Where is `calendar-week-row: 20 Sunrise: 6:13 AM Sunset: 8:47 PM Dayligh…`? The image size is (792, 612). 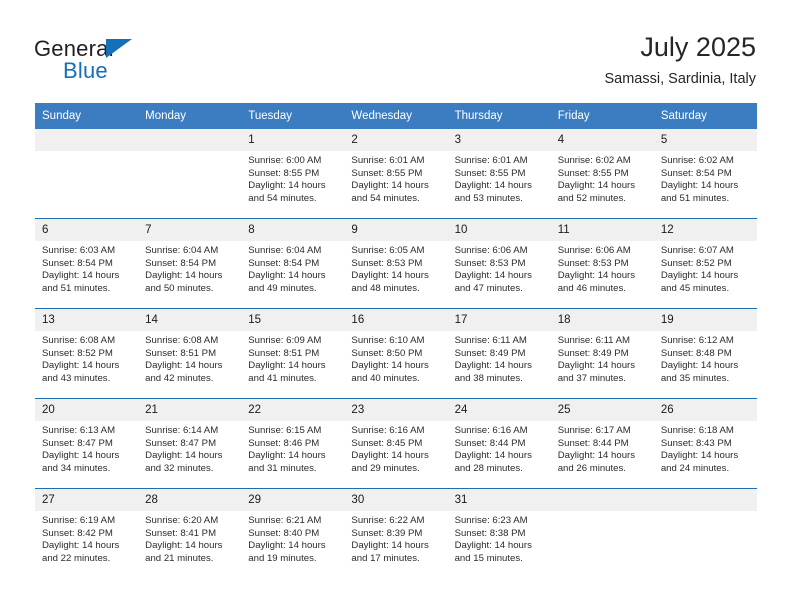
calendar-week-row: 20 Sunrise: 6:13 AM Sunset: 8:47 PM Dayligh… is located at coordinates (396, 443).